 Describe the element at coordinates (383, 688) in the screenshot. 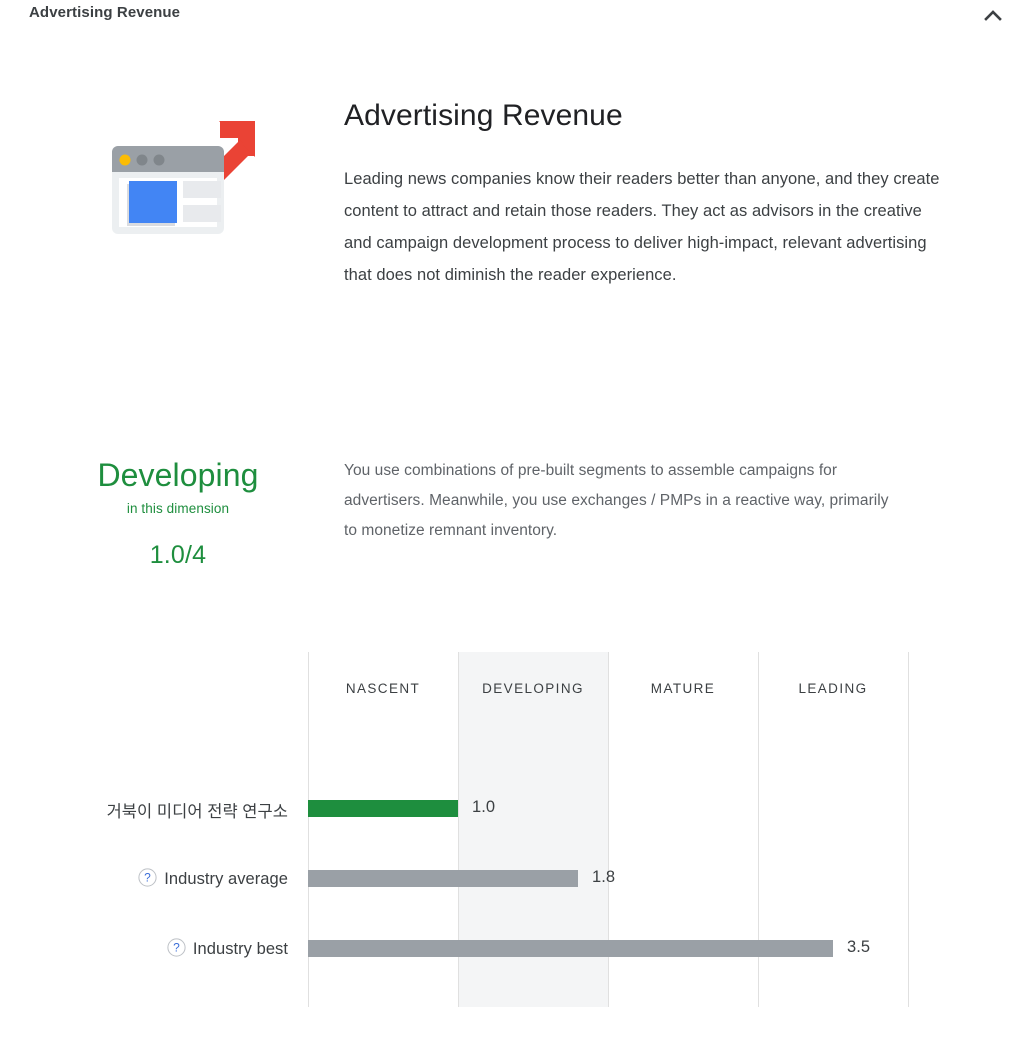

I see `chart-band-label-nascent: NASCENT` at that location.